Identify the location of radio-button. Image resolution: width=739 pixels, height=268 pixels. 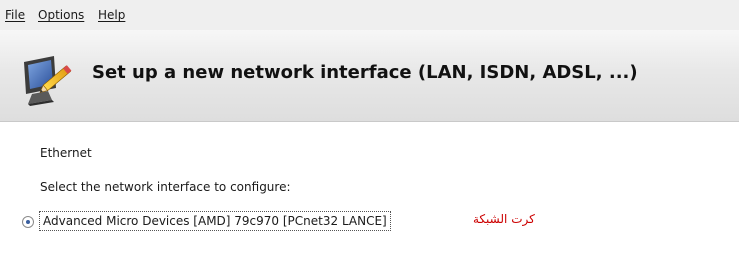
(28, 222).